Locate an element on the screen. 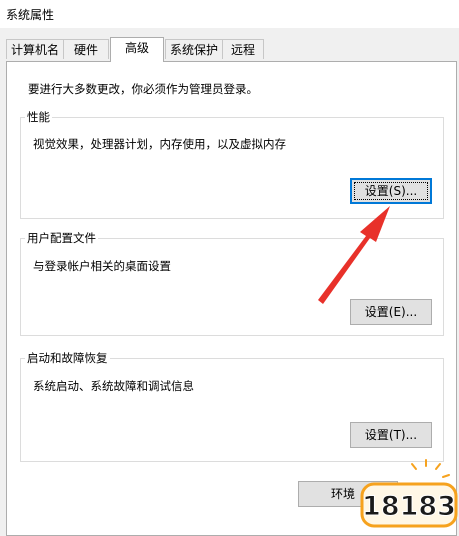 The width and height of the screenshot is (459, 536). title-bar: 系统属性 is located at coordinates (229, 14).